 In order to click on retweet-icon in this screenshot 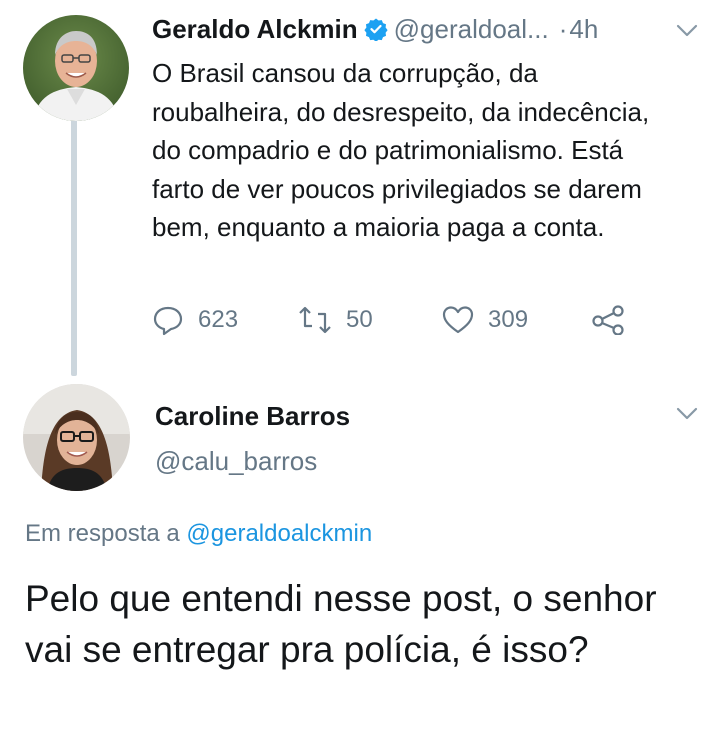, I will do `click(315, 320)`.